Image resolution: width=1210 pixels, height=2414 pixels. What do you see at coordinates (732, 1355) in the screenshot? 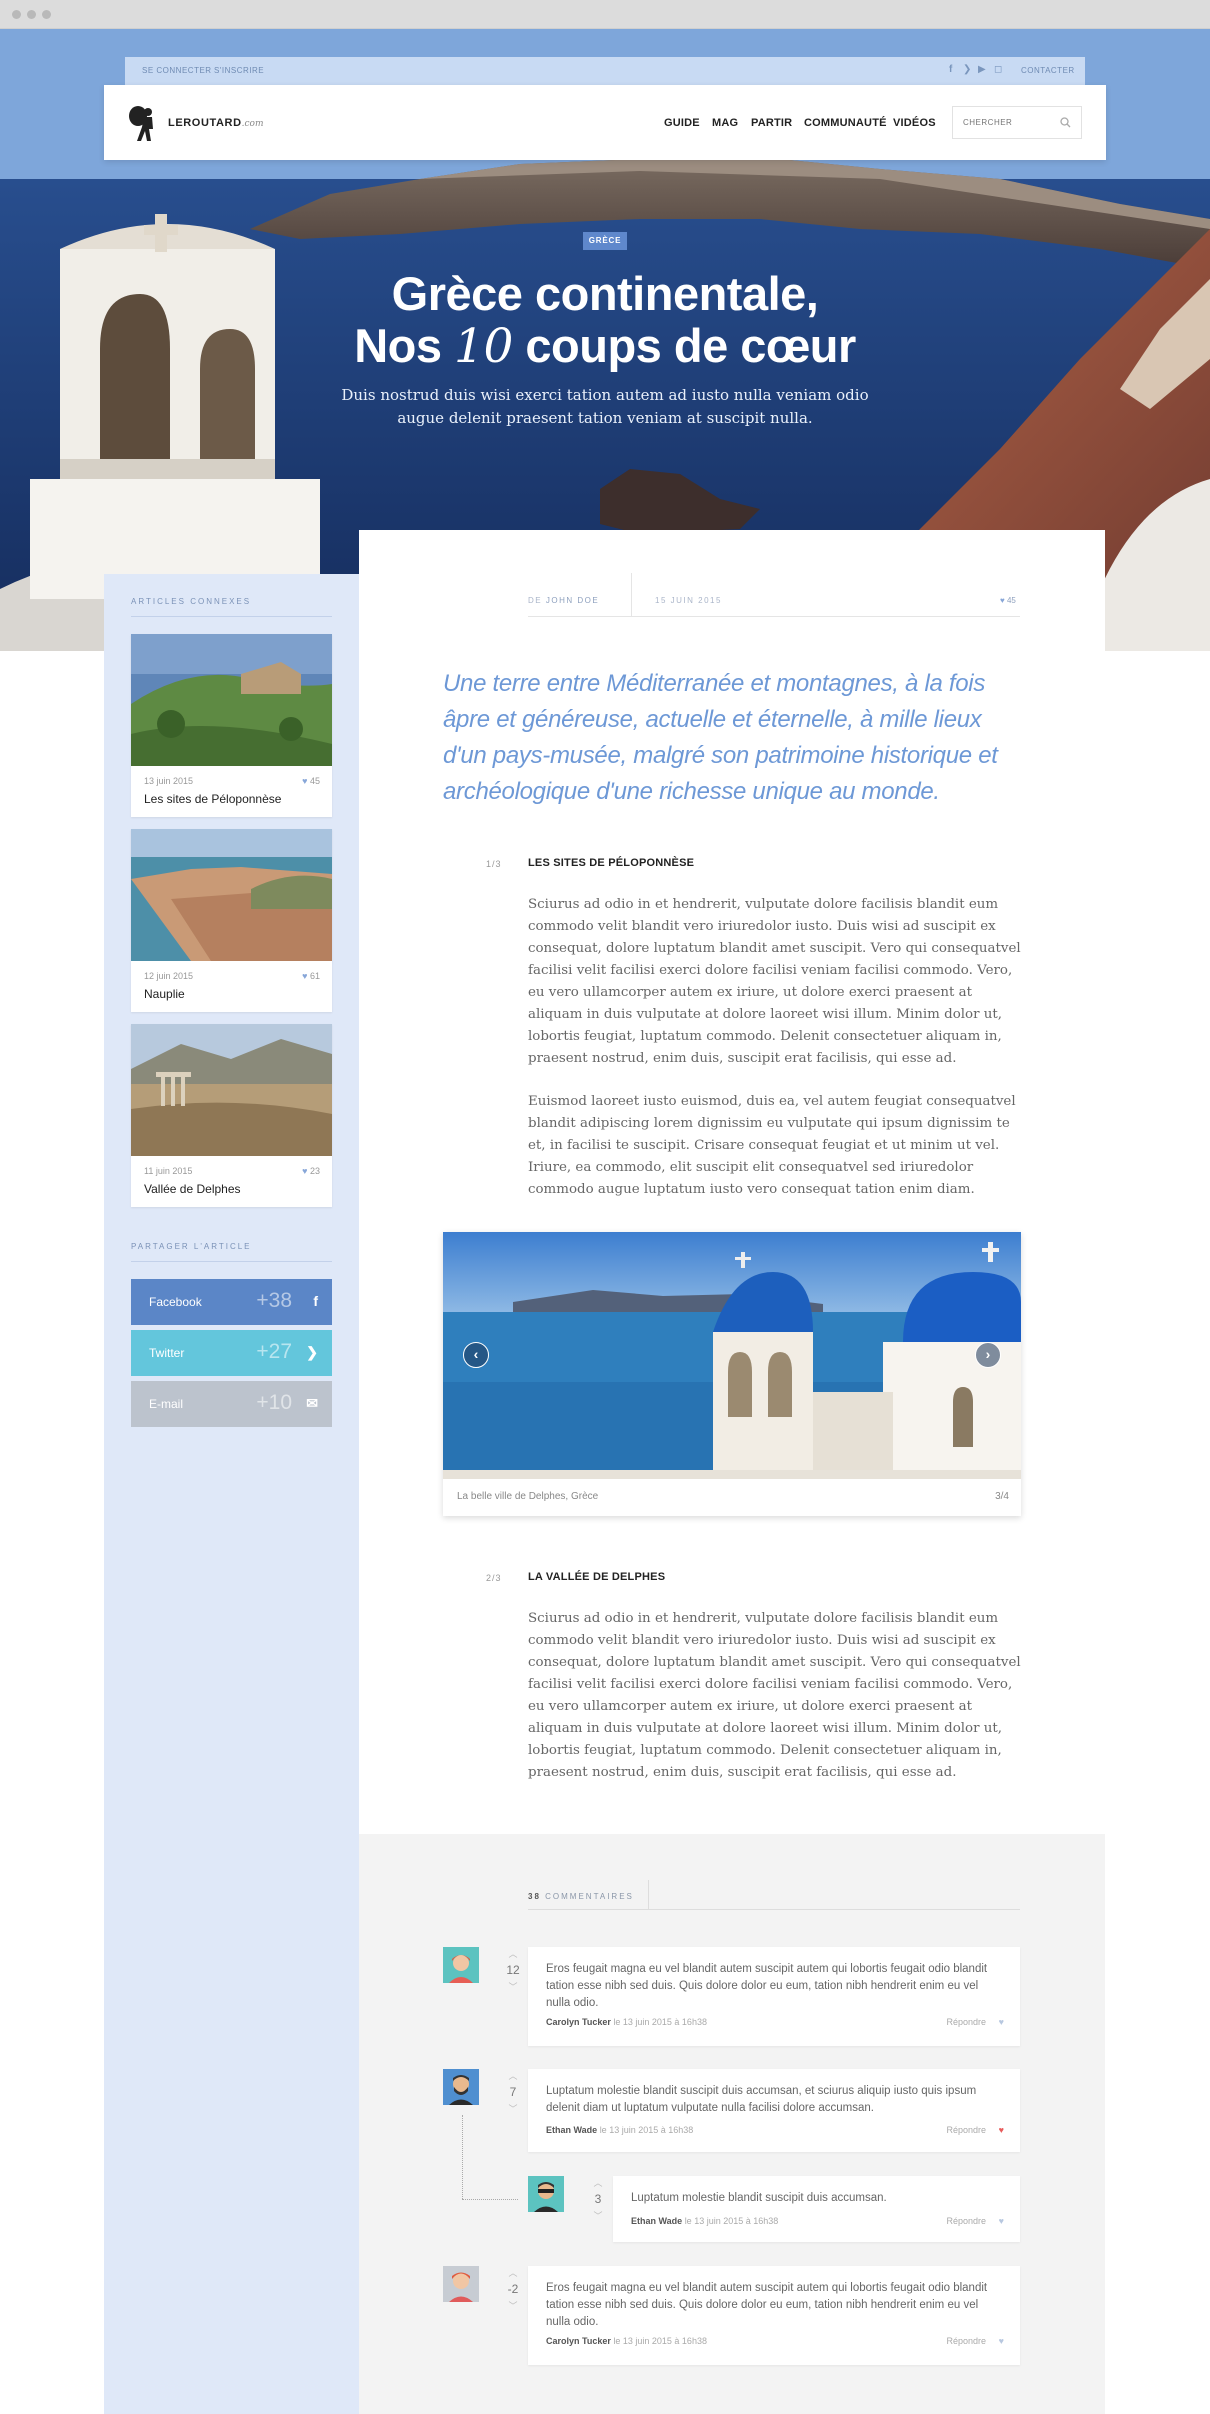
I see `slider-image` at bounding box center [732, 1355].